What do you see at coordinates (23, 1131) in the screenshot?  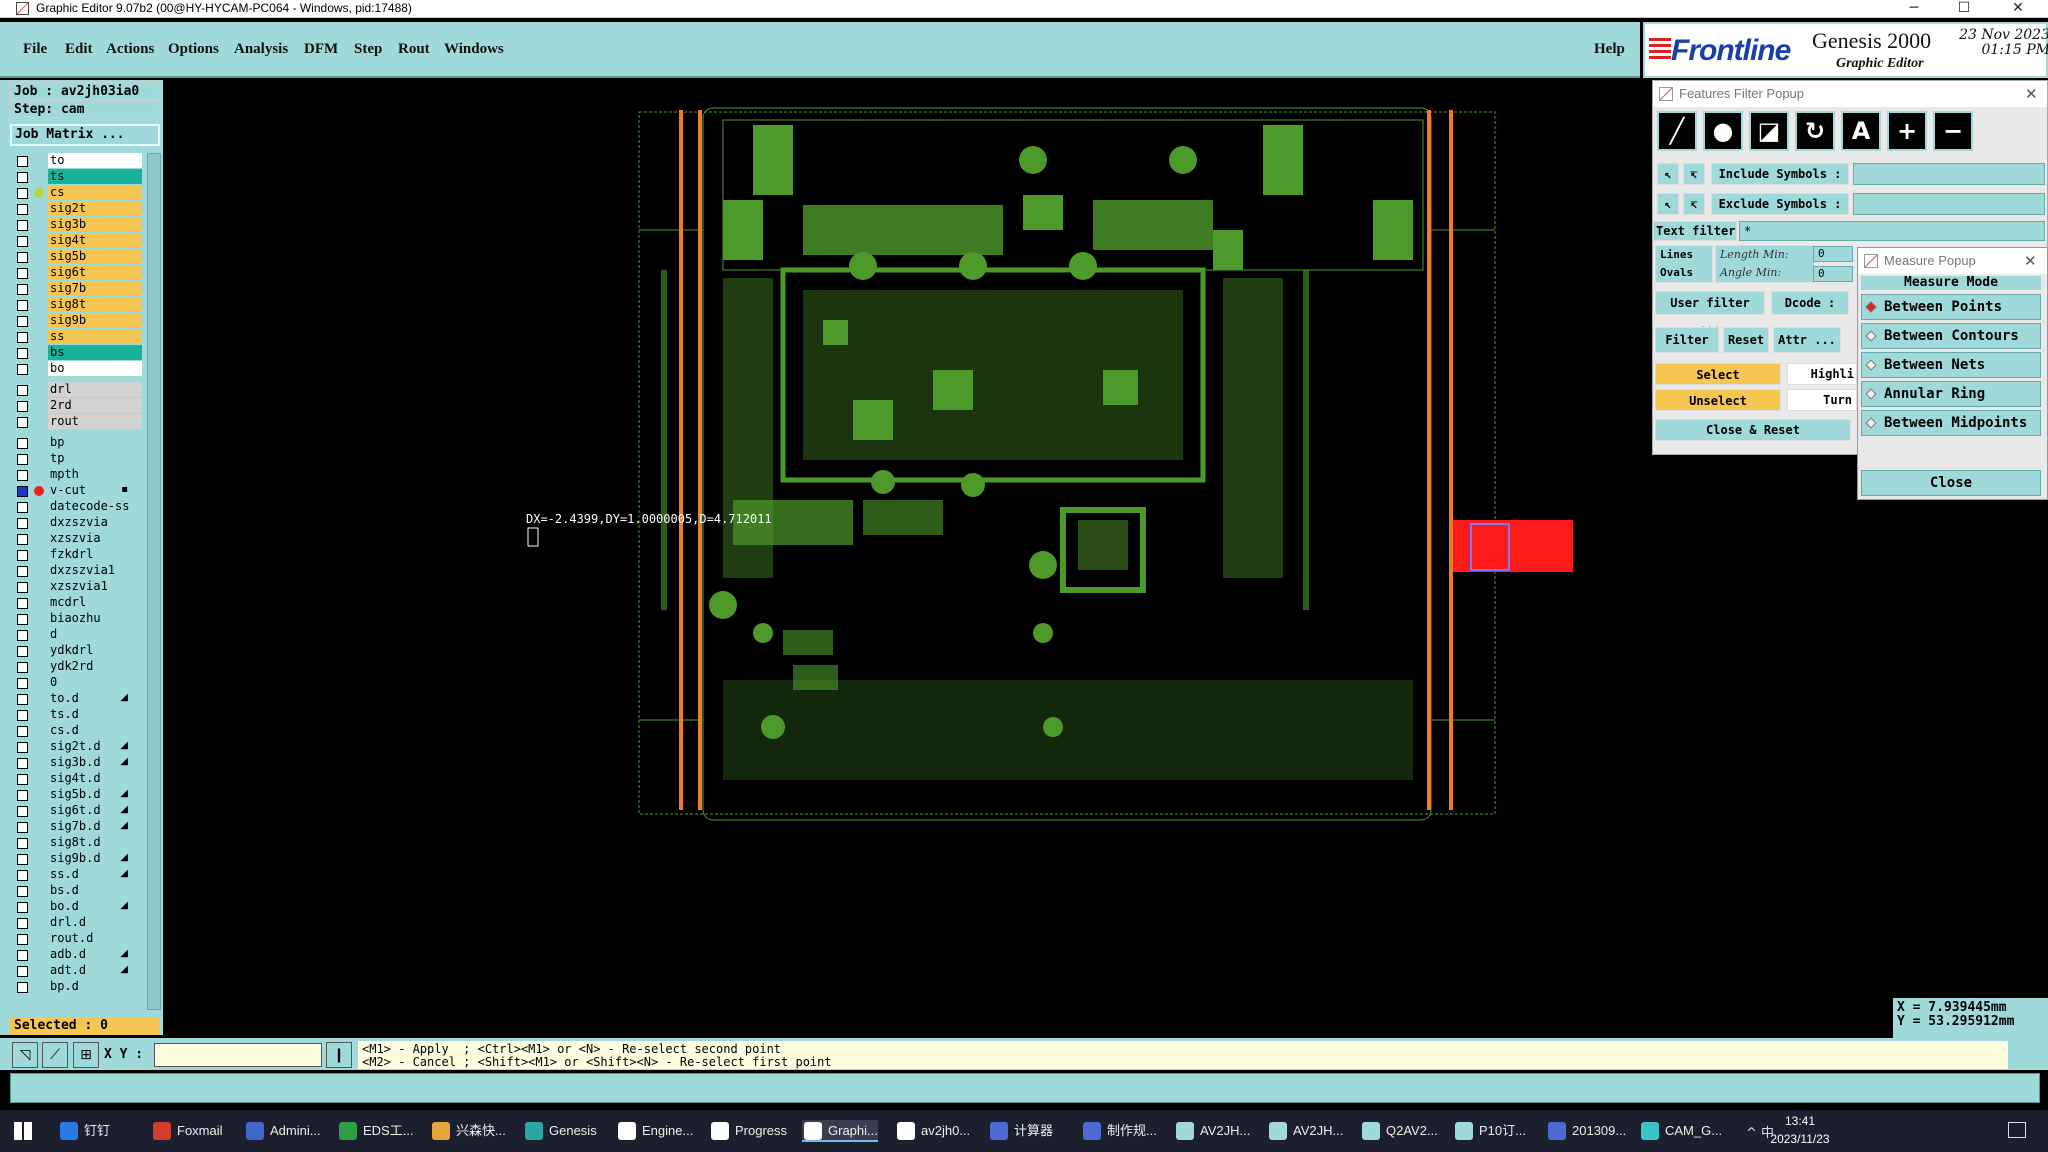 I see `windows-start-icon` at bounding box center [23, 1131].